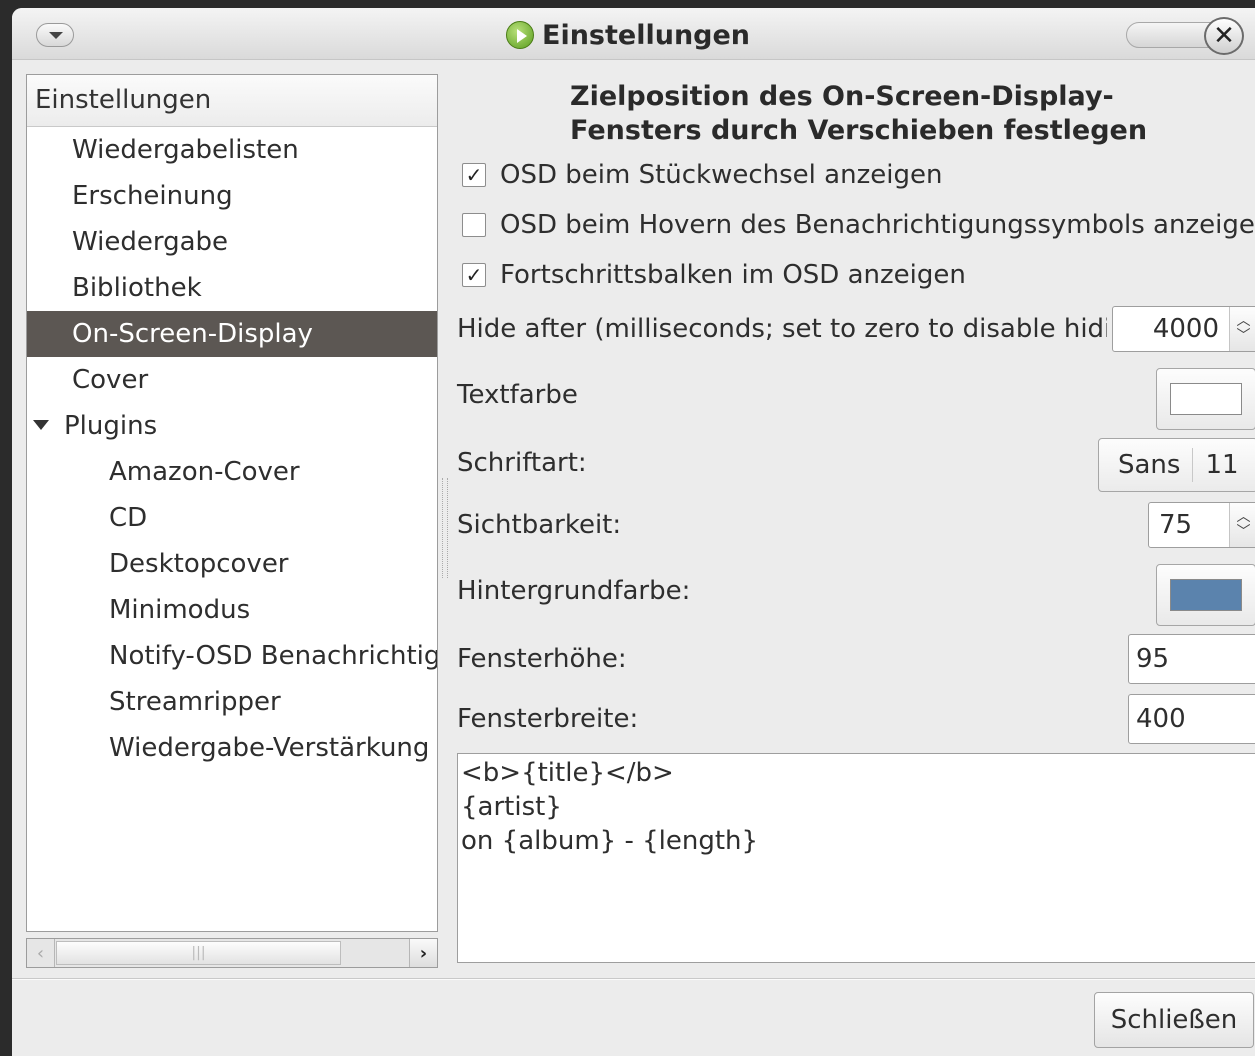  I want to click on sidebar-item-wiedergabe-verstaerkung: Wiedergabe-Verstärkung, so click(232, 748).